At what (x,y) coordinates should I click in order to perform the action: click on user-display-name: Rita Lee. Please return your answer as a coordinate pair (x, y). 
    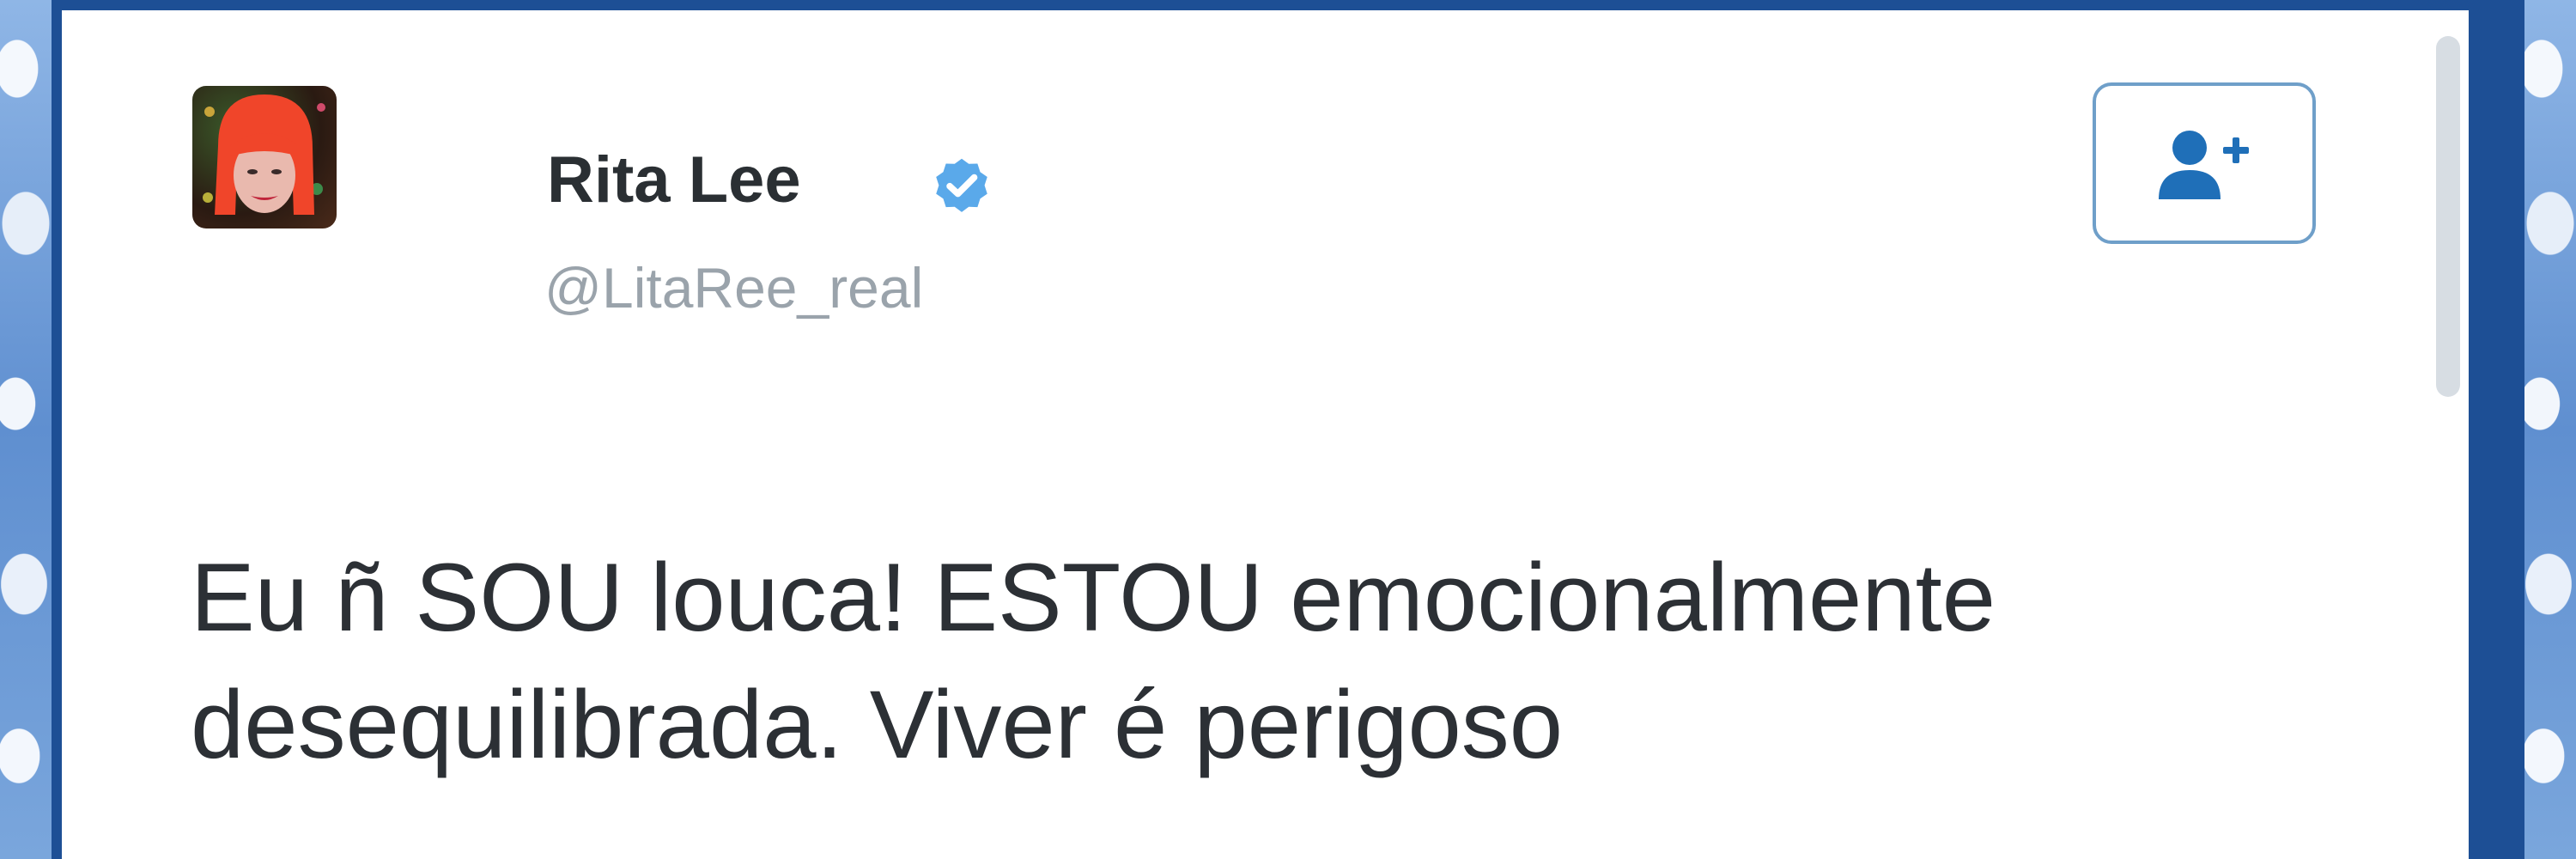
    Looking at the image, I should click on (674, 181).